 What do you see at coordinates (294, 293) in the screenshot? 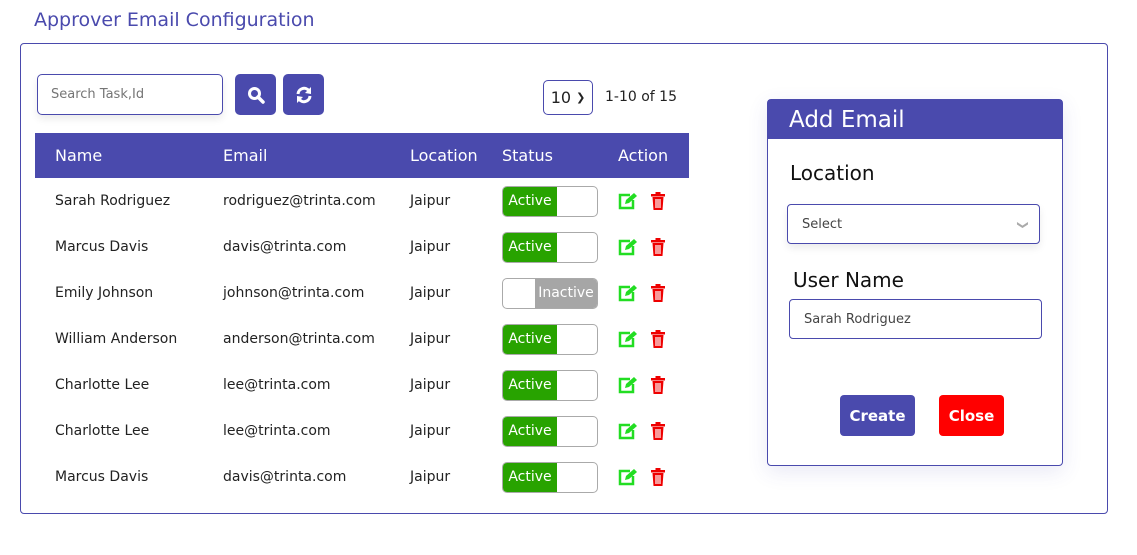
I see `cell-email: johnson@trinta.com` at bounding box center [294, 293].